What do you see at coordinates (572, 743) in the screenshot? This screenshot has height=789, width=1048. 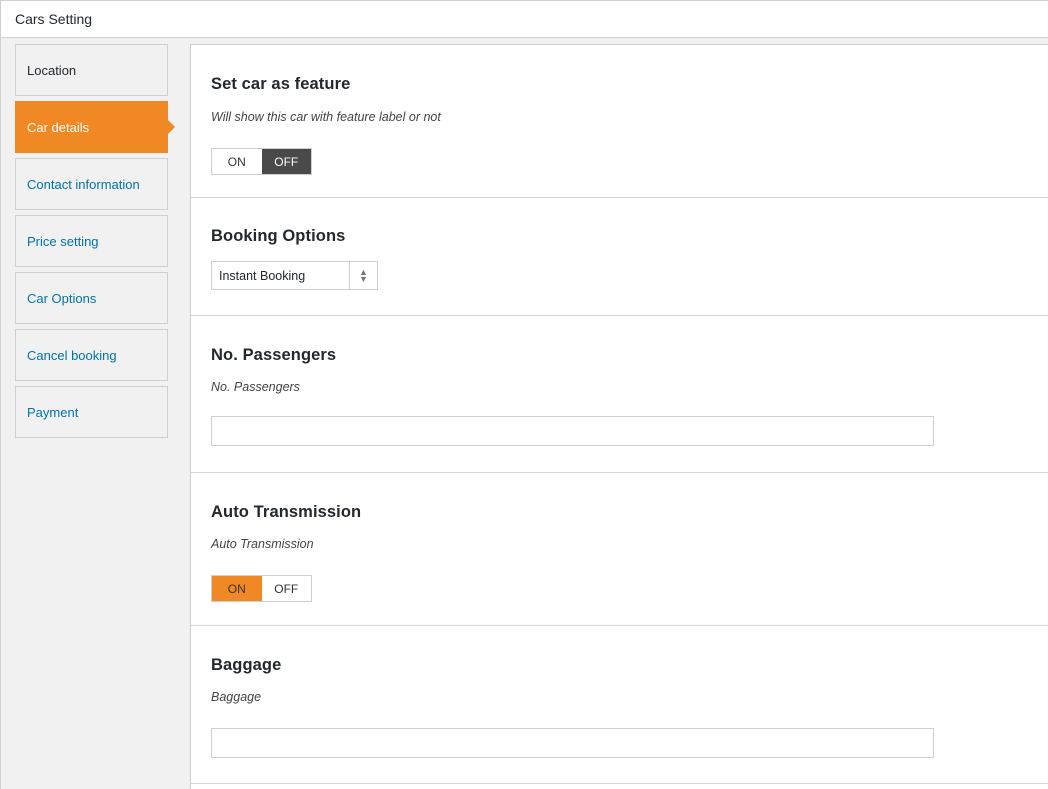 I see `baggage-input` at bounding box center [572, 743].